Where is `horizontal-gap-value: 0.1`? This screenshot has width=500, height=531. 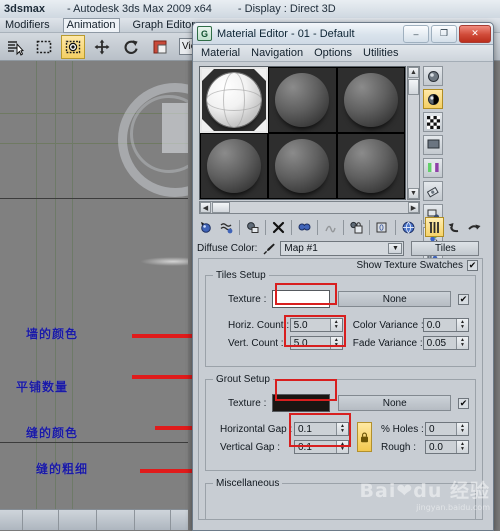 horizontal-gap-value: 0.1 is located at coordinates (305, 429).